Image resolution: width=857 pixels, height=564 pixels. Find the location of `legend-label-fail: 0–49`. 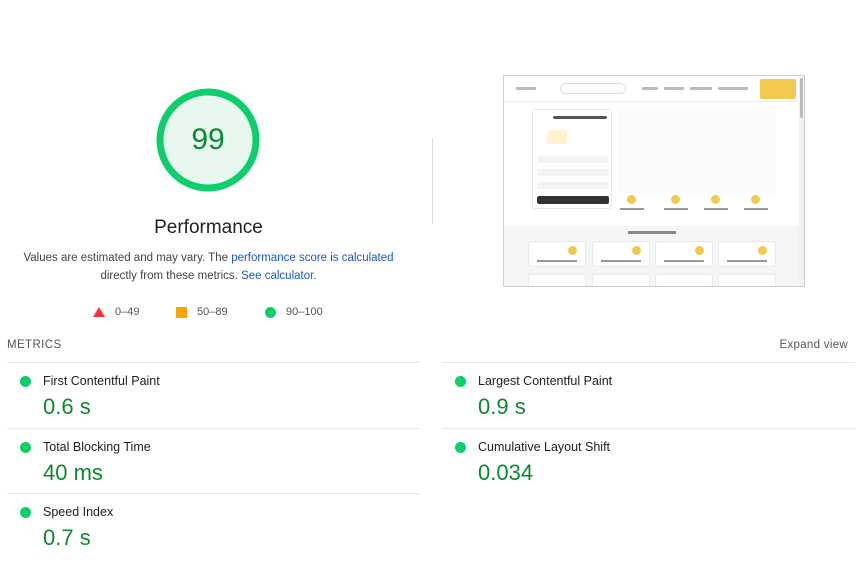

legend-label-fail: 0–49 is located at coordinates (127, 312).